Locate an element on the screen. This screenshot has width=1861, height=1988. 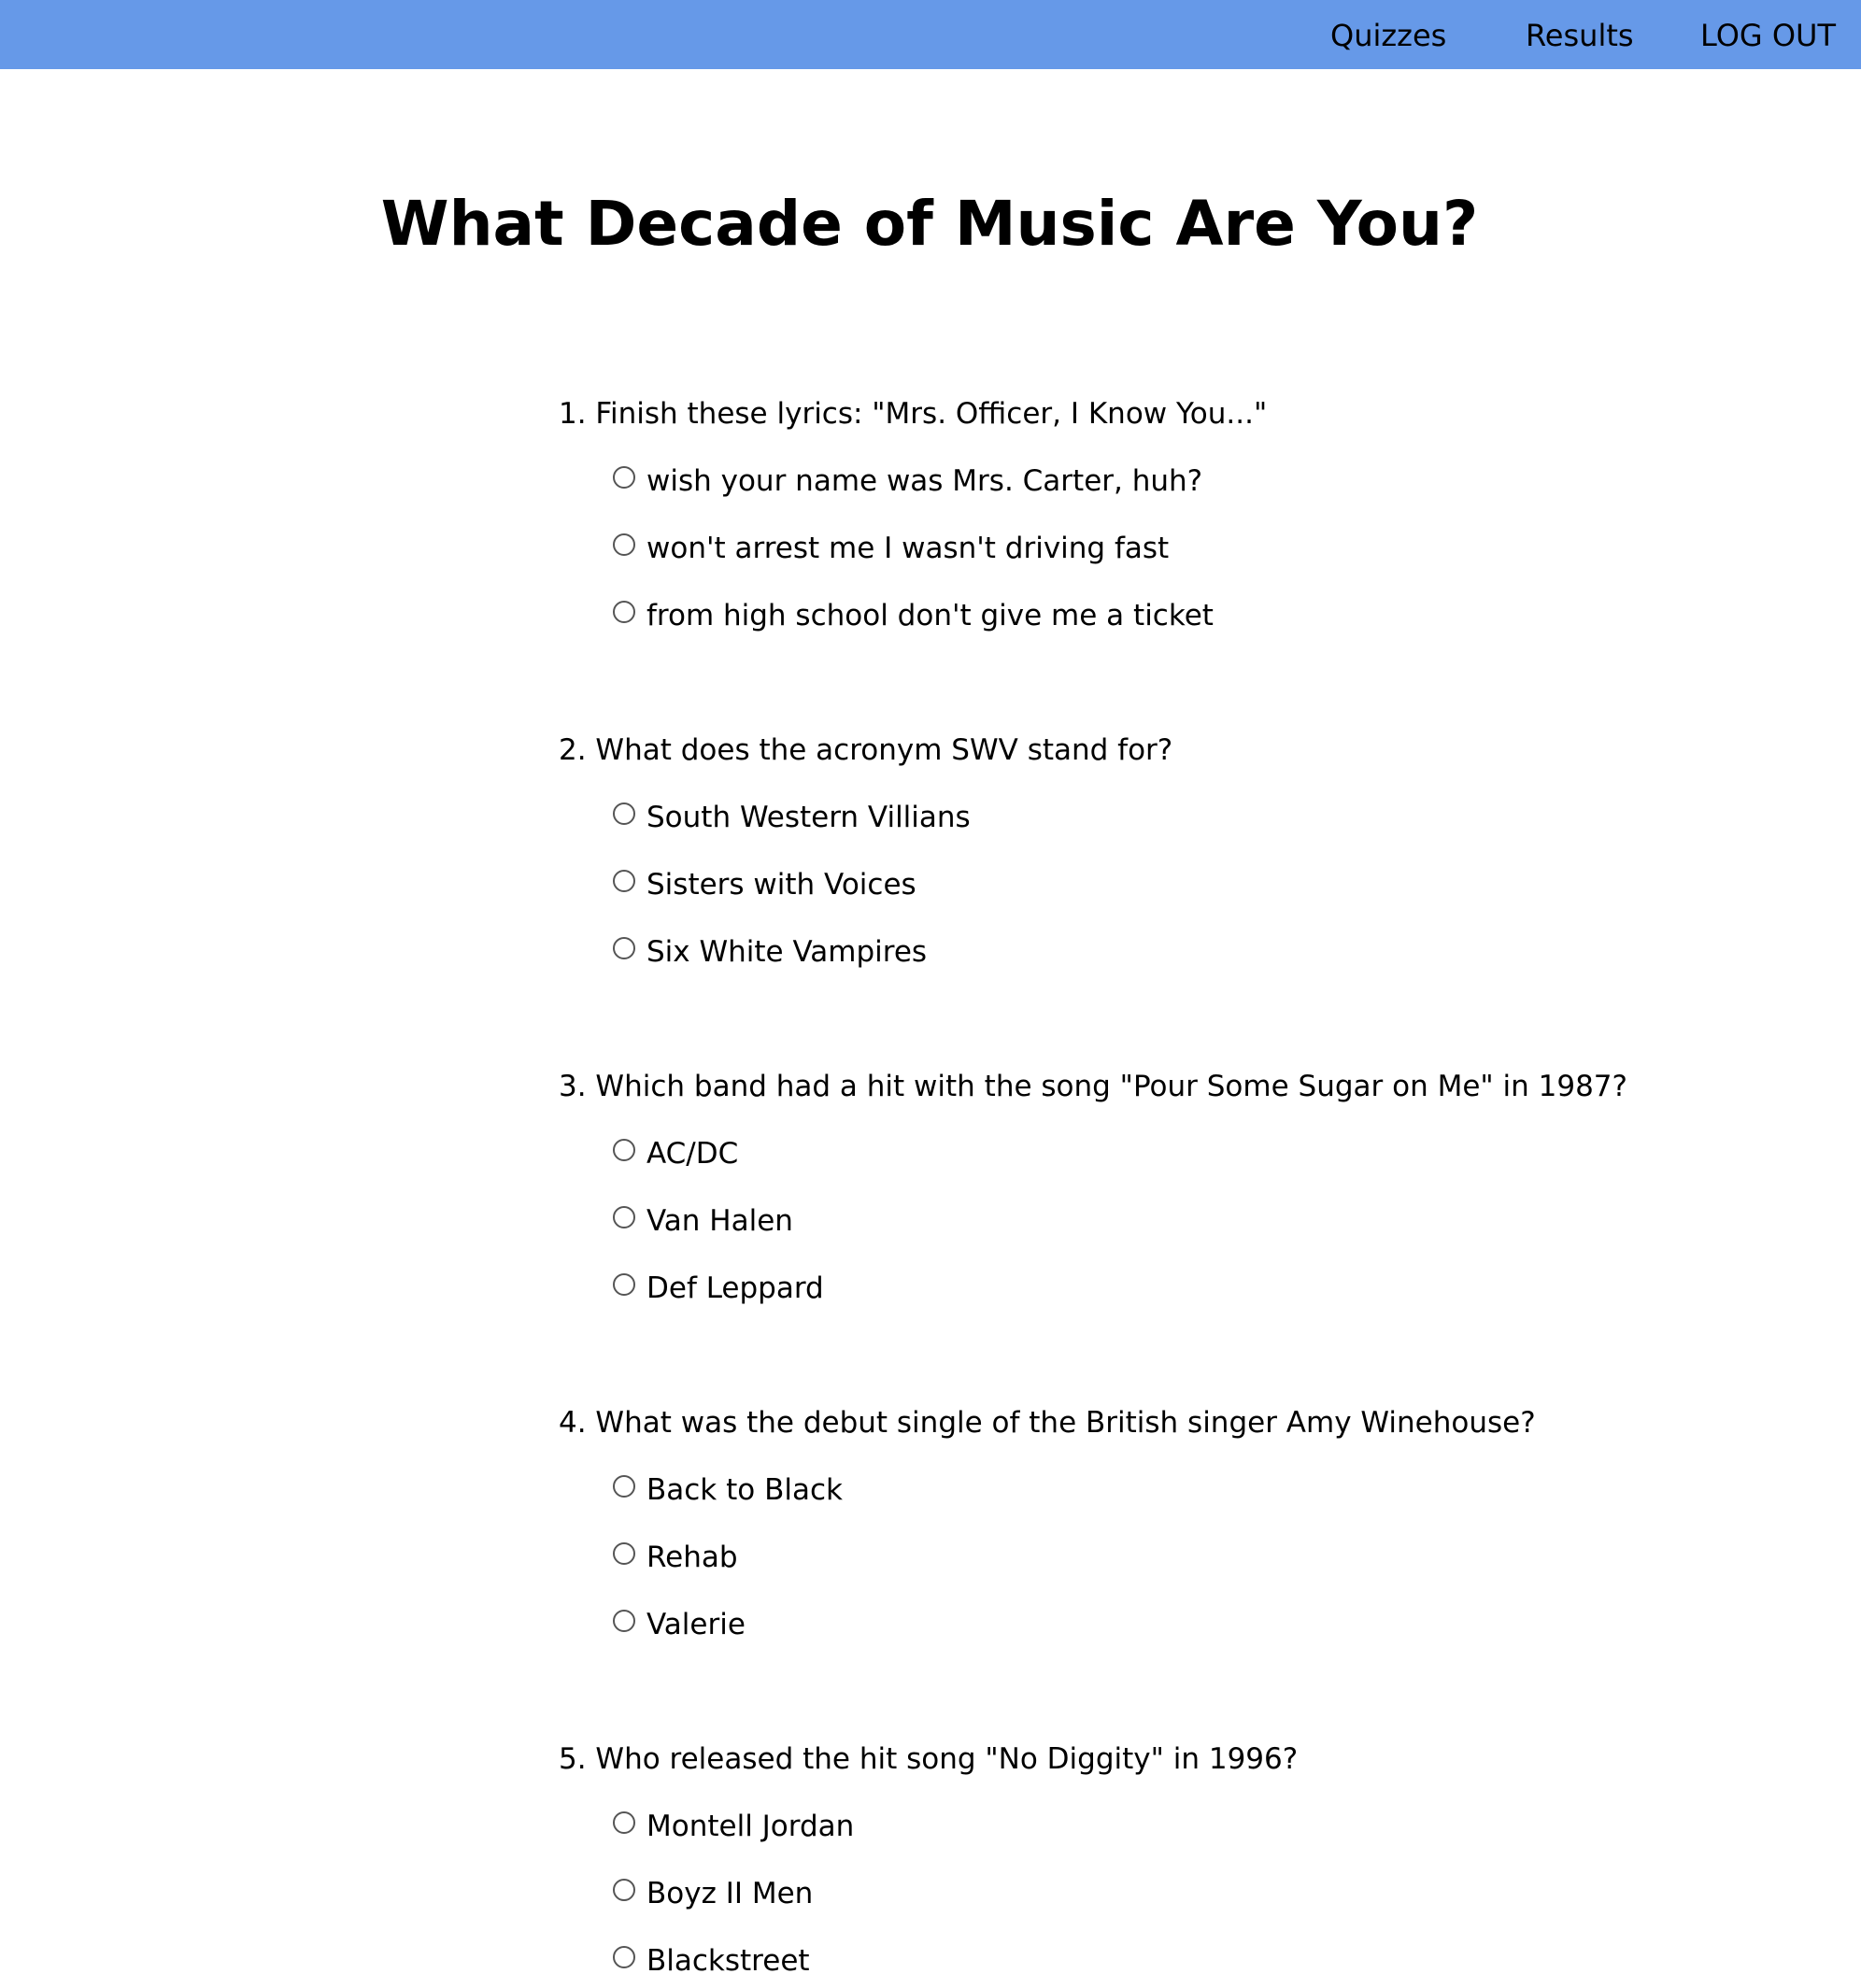
answer-option: South Western Villians is located at coordinates (792, 817).